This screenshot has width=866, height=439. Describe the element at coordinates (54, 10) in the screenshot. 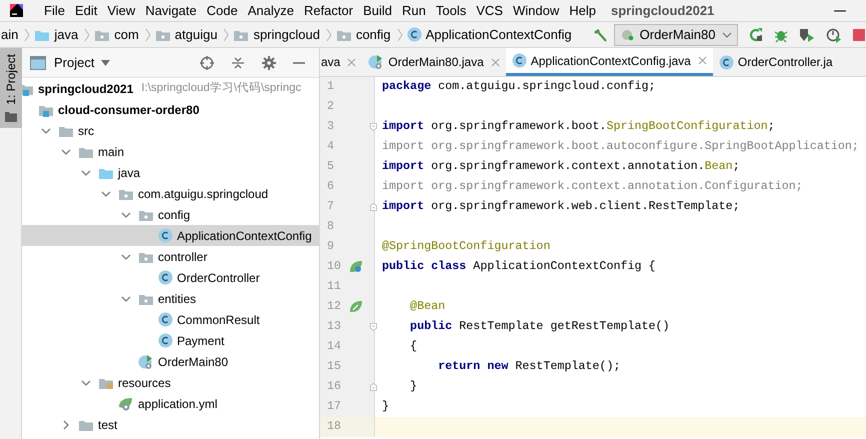

I see `menu-item: File` at that location.